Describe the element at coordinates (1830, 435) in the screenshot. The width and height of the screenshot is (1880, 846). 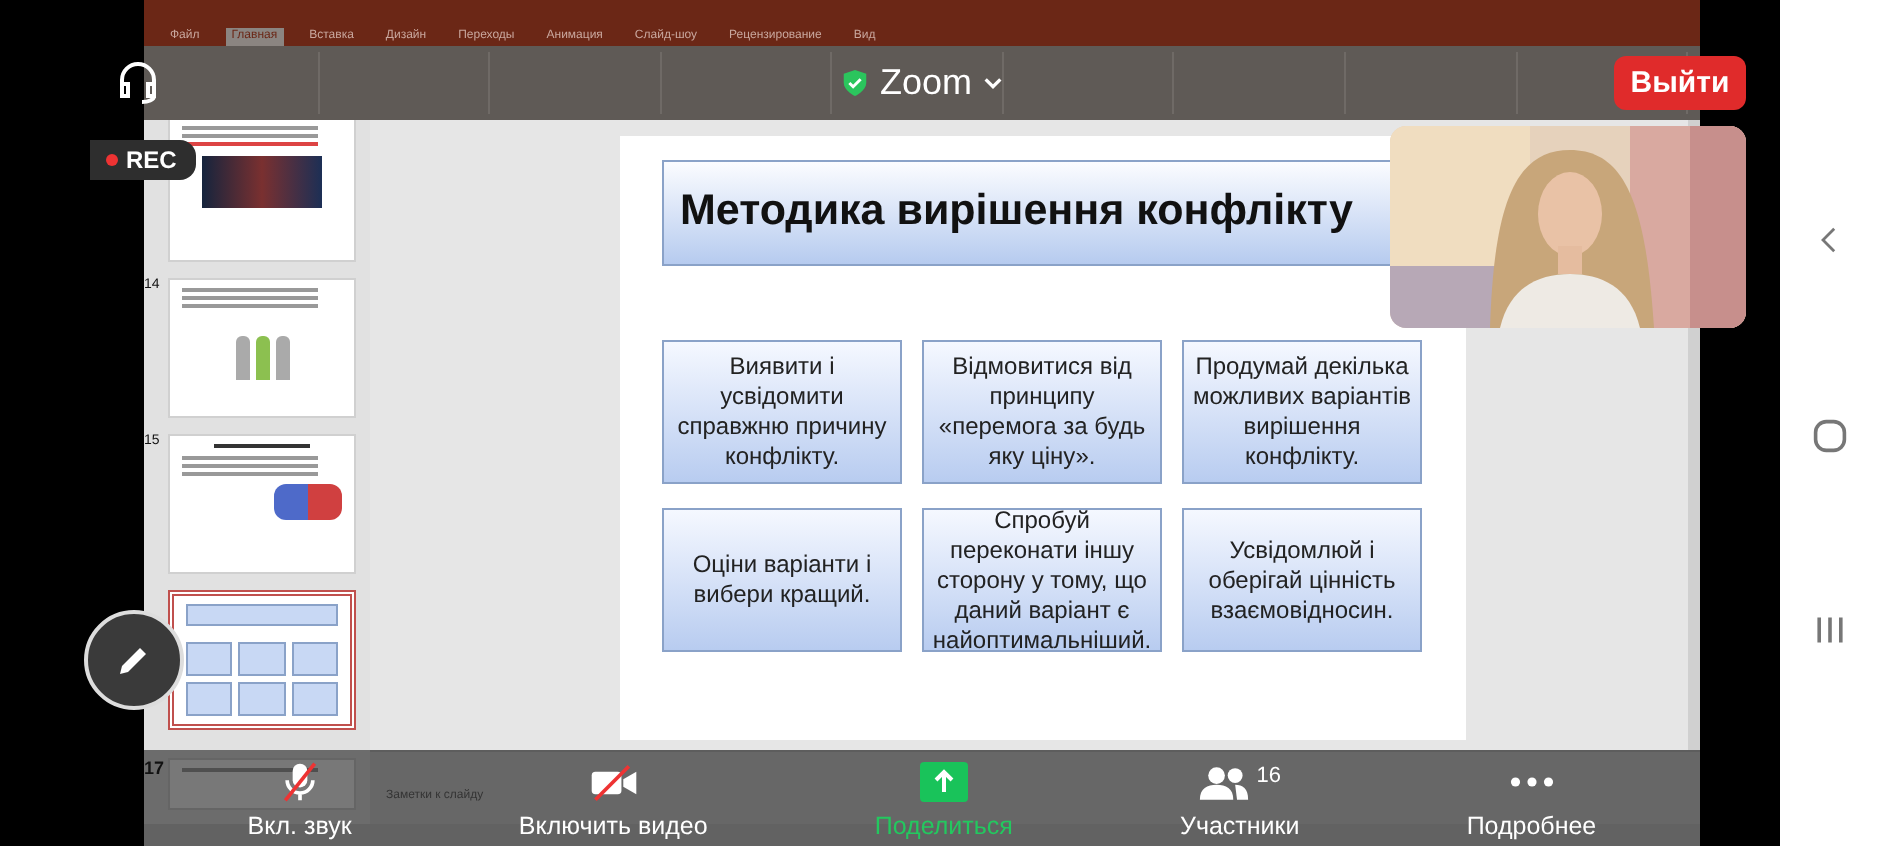
I see `home-icon` at that location.